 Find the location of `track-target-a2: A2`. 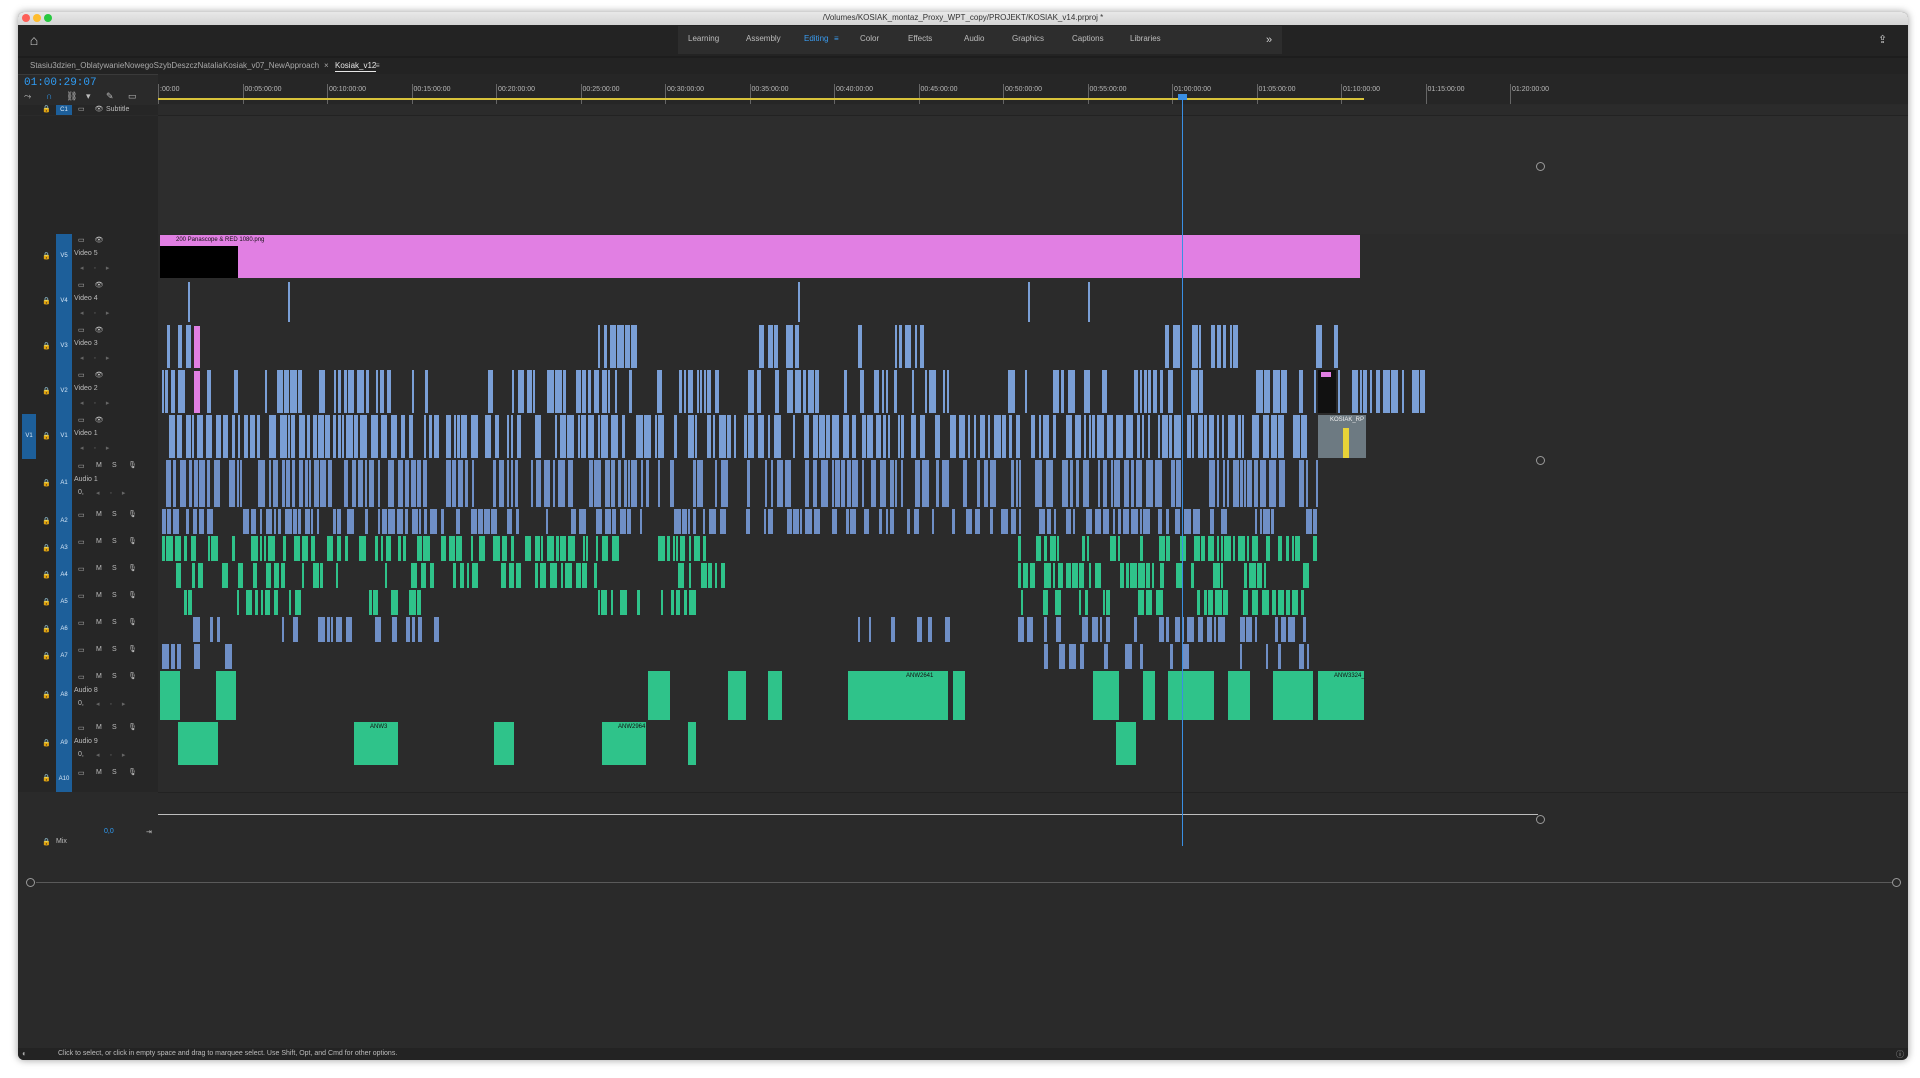

track-target-a2: A2 is located at coordinates (64, 521).